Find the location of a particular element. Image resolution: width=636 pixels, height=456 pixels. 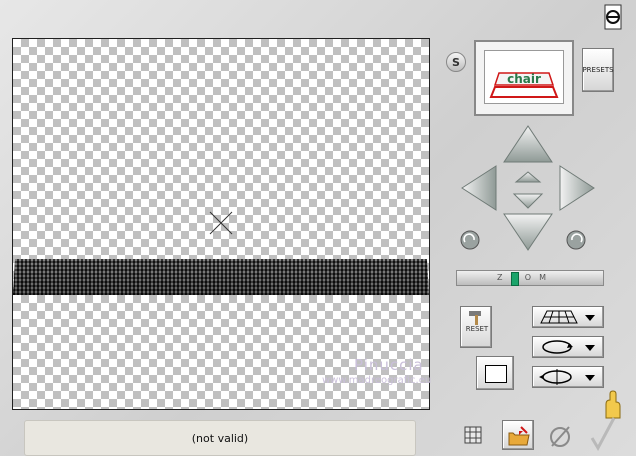

arrow-left-icon is located at coordinates (479, 188).